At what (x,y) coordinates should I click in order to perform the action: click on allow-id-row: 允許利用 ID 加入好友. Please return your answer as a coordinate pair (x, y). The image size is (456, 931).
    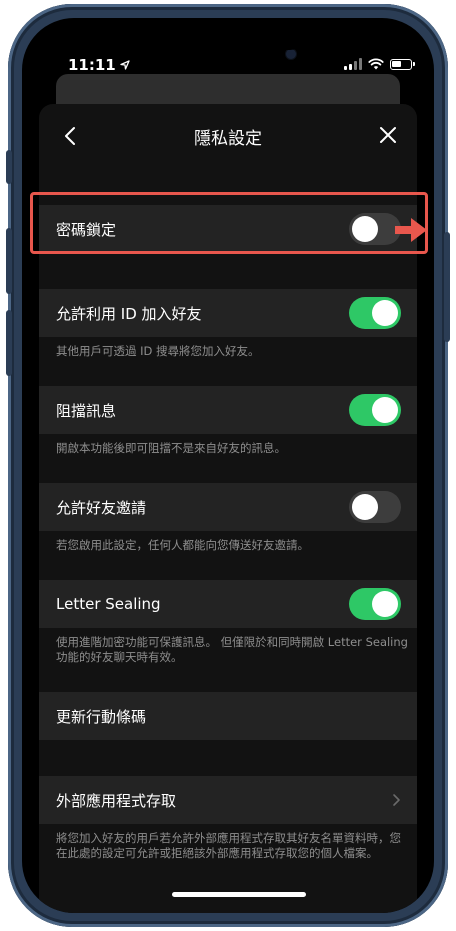
    Looking at the image, I should click on (228, 313).